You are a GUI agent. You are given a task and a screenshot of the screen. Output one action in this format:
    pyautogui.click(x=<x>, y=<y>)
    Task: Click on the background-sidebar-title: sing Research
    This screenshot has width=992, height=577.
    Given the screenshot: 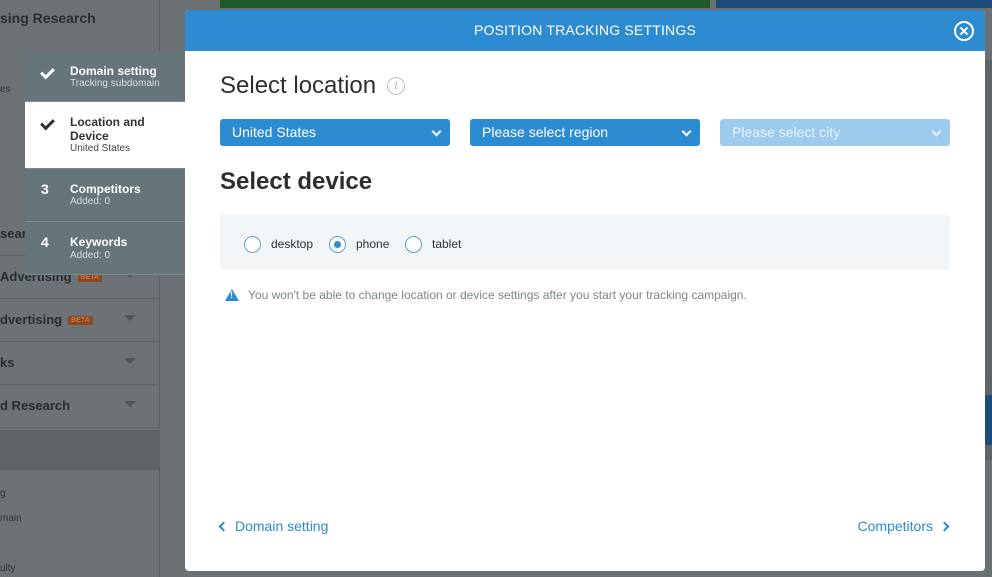 What is the action you would take?
    pyautogui.click(x=48, y=18)
    